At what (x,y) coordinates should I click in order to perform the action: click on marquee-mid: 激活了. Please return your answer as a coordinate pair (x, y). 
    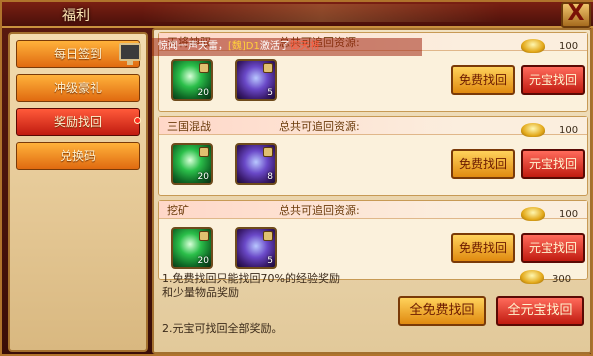
    Looking at the image, I should click on (274, 46).